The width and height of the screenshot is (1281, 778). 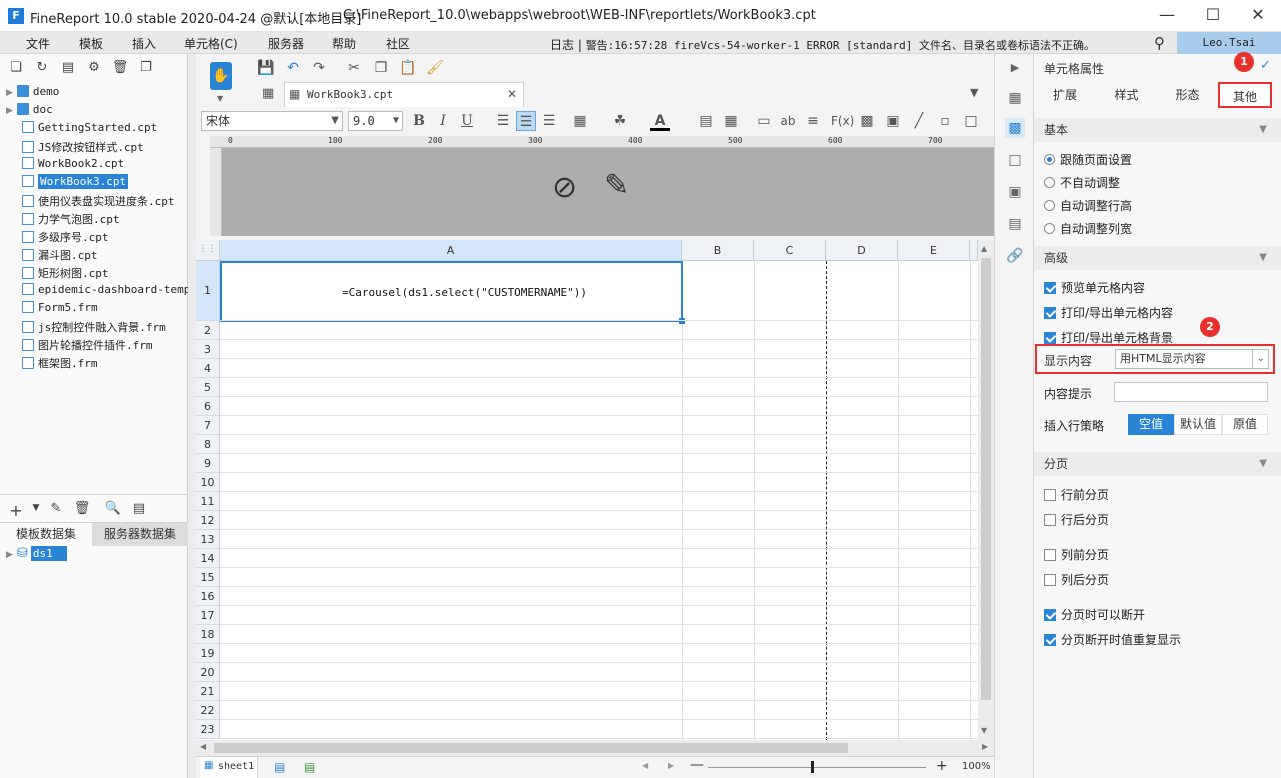 I want to click on section-basic: 基本 ▼, so click(x=1157, y=130).